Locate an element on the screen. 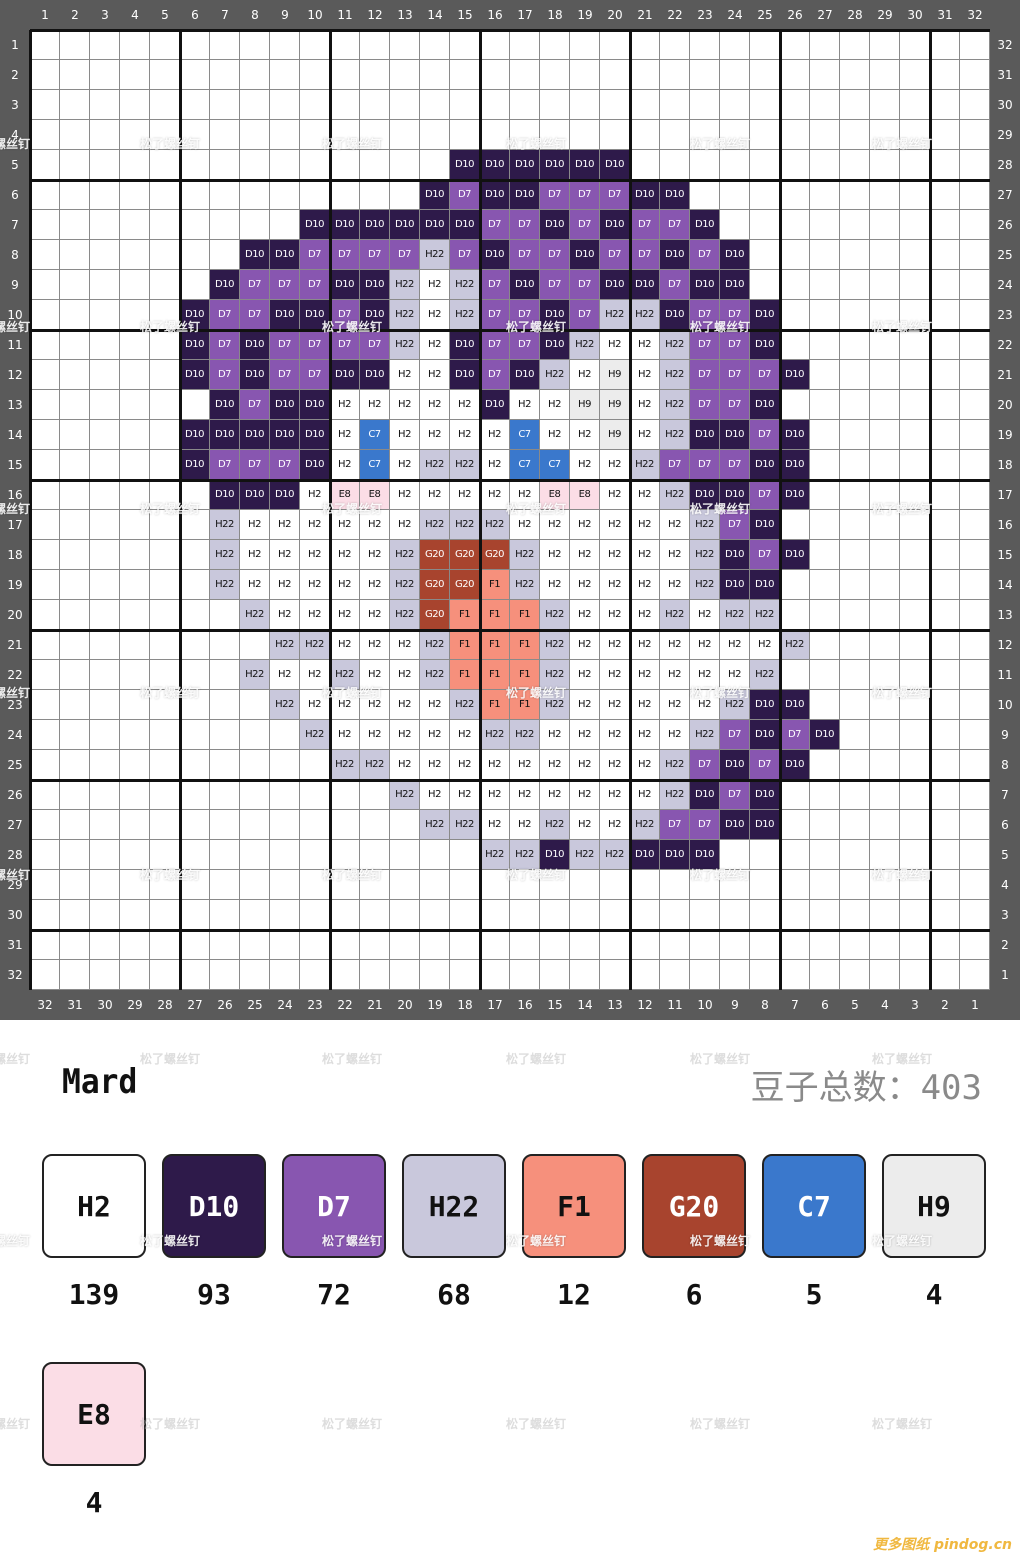 This screenshot has width=1020, height=1560. axis-left-number: 19 is located at coordinates (15, 585).